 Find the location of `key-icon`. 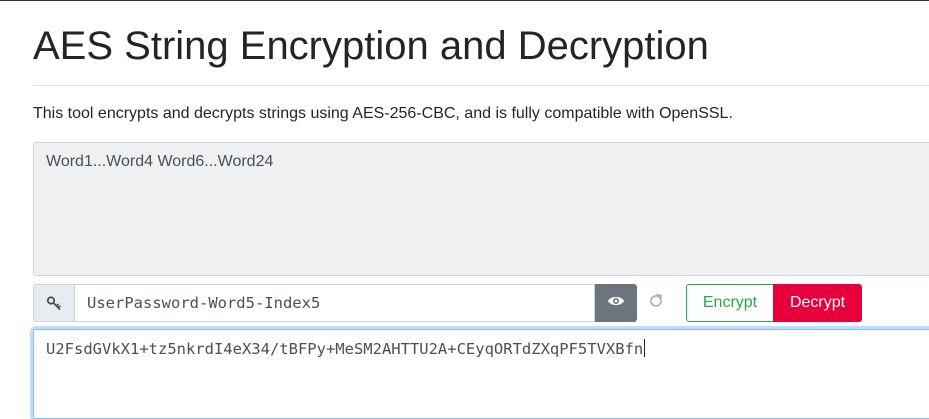

key-icon is located at coordinates (53, 303).